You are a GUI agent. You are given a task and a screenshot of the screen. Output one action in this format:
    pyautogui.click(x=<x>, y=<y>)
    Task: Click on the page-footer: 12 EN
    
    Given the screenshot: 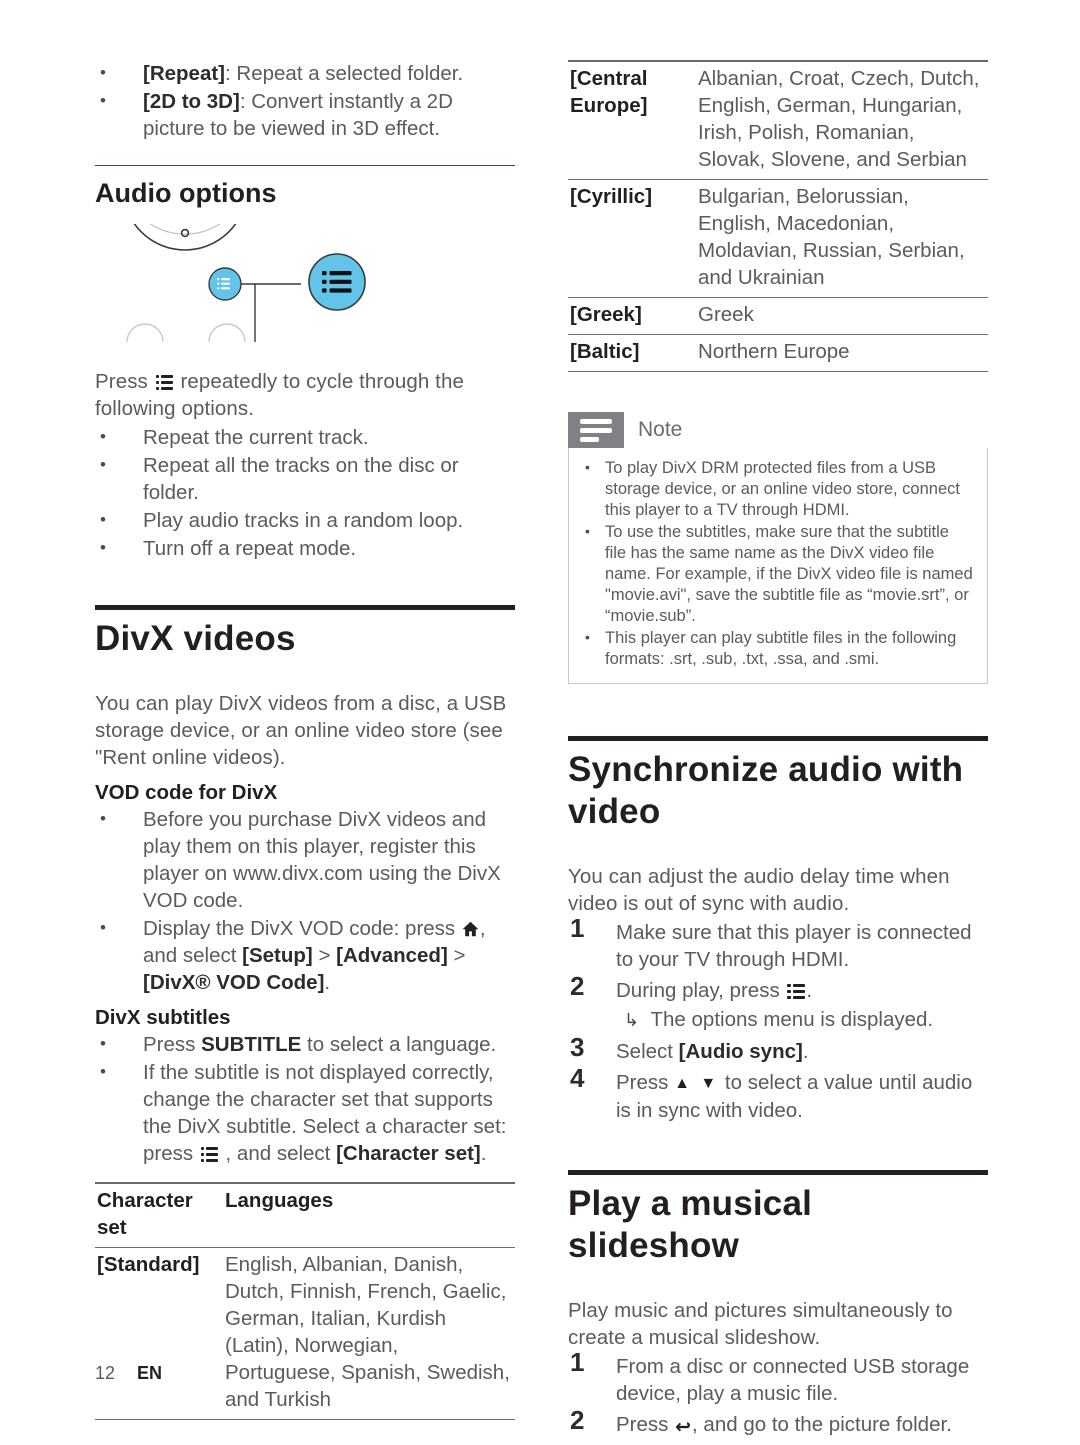 What is the action you would take?
    pyautogui.click(x=128, y=1373)
    